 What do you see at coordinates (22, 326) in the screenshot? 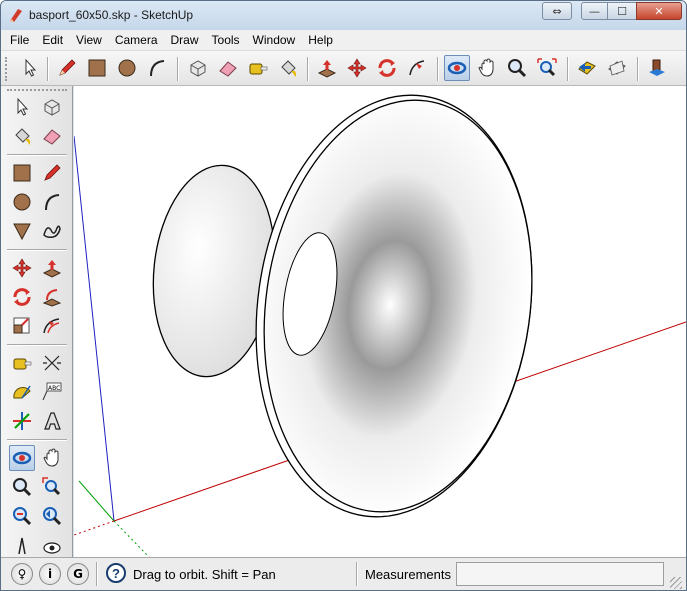
I see `scale-icon` at bounding box center [22, 326].